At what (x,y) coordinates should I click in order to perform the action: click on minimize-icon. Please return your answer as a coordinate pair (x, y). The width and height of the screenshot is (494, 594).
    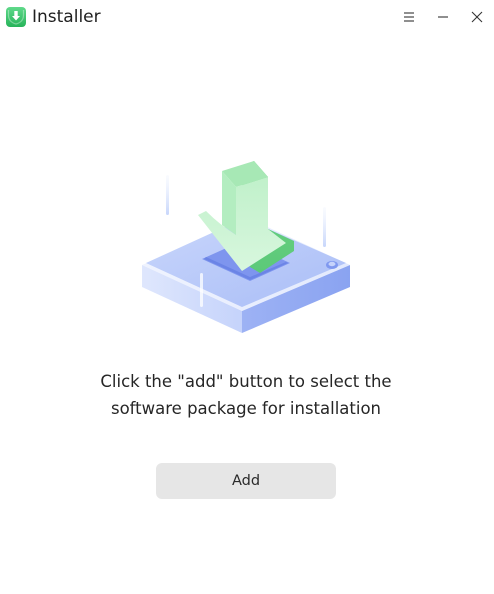
    Looking at the image, I should click on (443, 17).